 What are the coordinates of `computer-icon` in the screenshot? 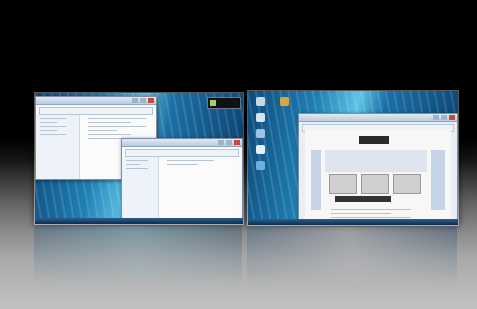 It's located at (260, 101).